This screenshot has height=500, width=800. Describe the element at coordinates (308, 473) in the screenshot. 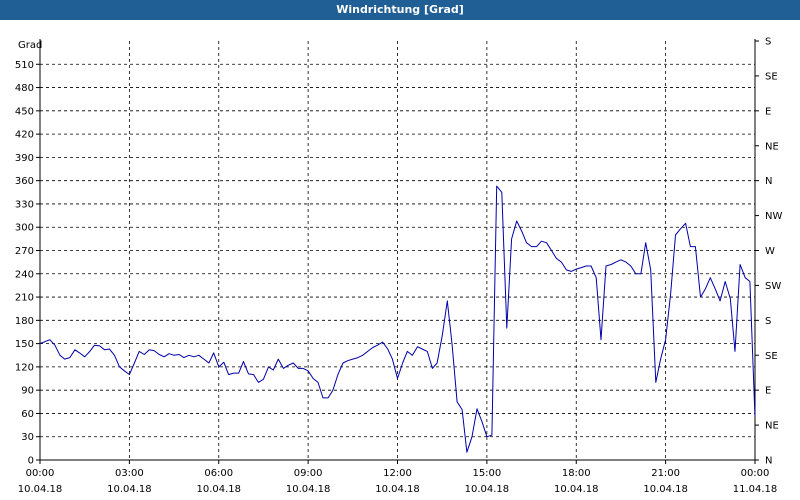

I see `x-tick-time-label: 09:00` at that location.